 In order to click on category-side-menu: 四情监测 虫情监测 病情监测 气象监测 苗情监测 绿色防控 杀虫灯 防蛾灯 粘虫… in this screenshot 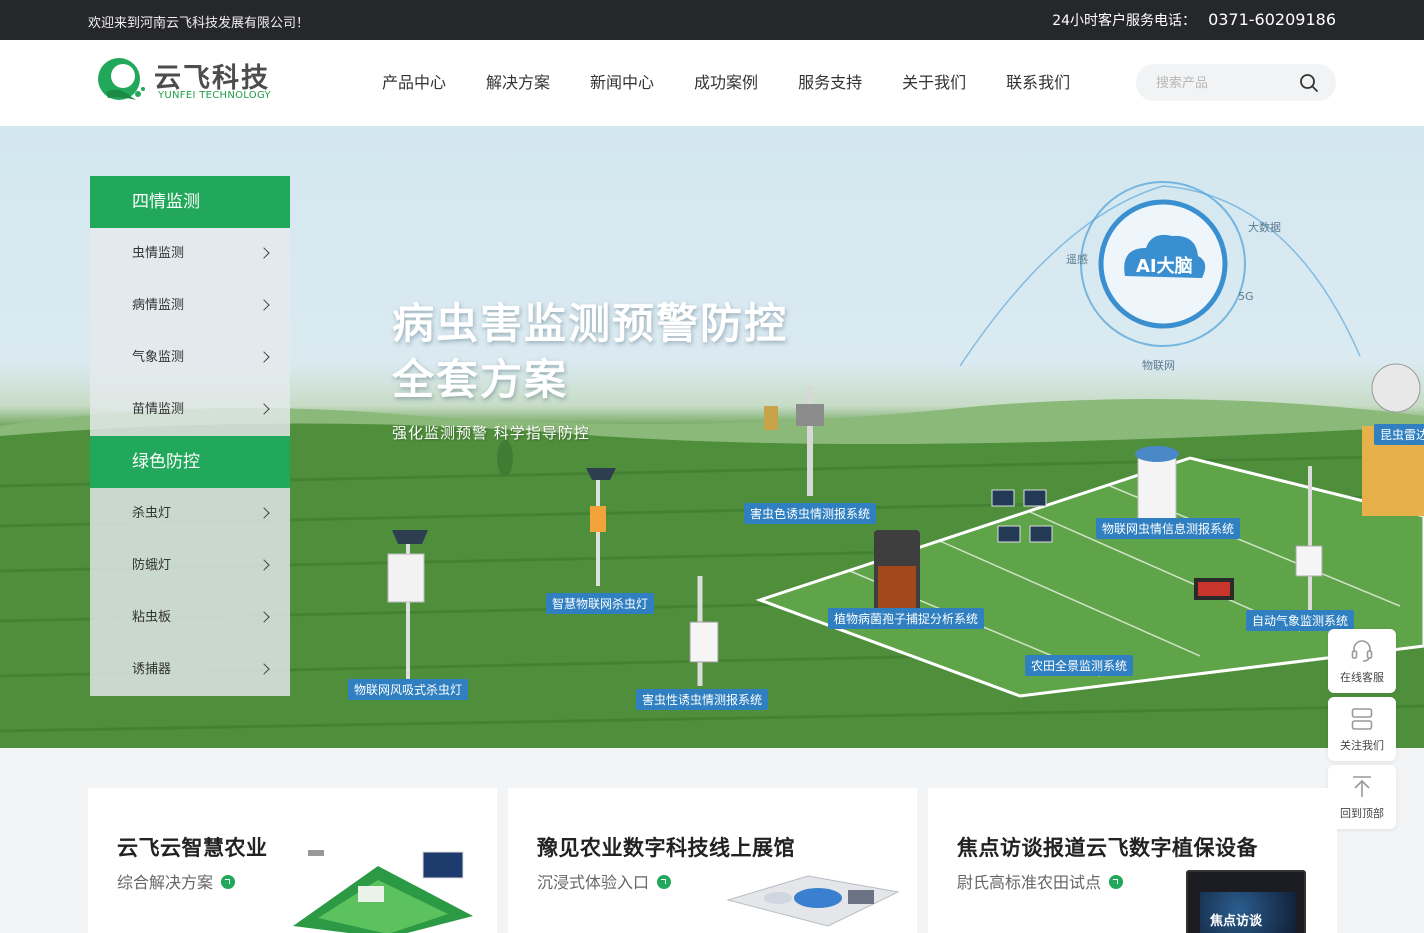, I will do `click(190, 436)`.